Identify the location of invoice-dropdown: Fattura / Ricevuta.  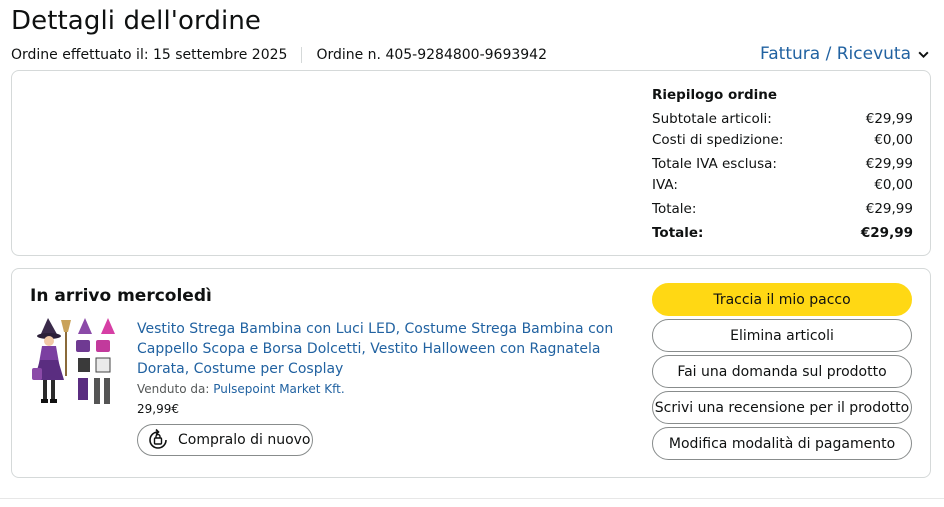
(845, 54).